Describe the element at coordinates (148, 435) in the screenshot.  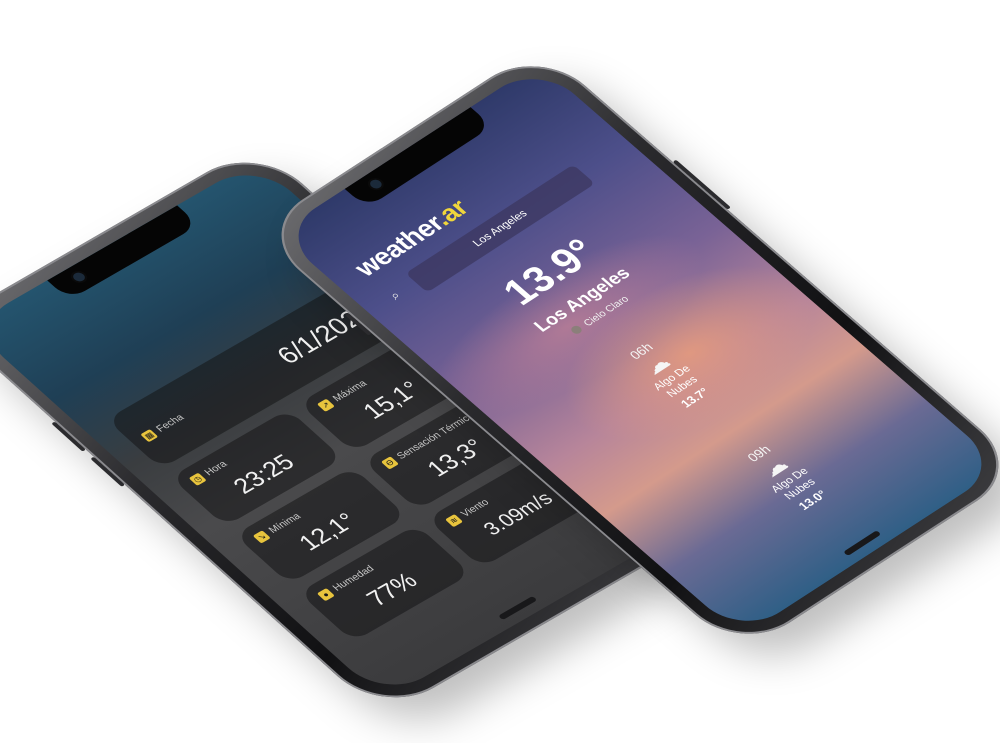
I see `calendar-icon: ▦` at that location.